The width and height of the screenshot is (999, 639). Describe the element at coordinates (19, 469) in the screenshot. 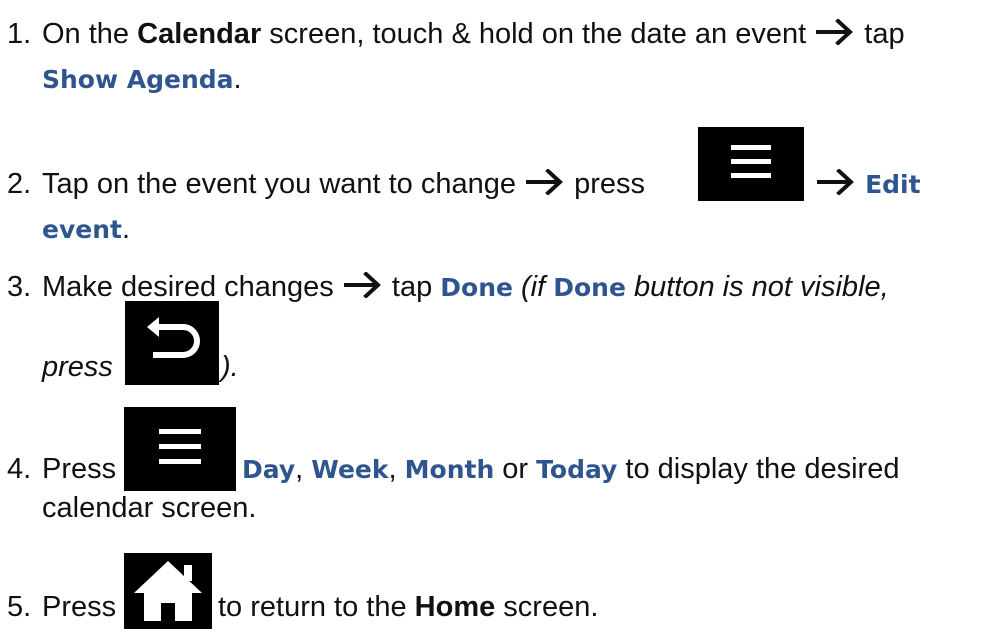

I see `step-4-number: 4.` at that location.